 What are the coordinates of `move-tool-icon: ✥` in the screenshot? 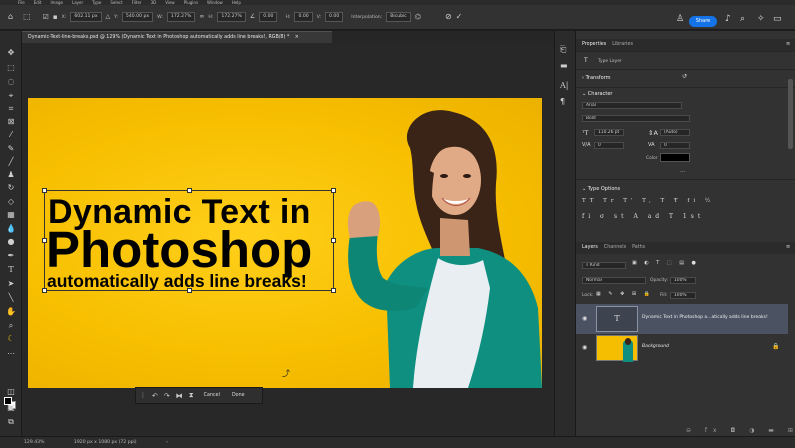 It's located at (11, 53).